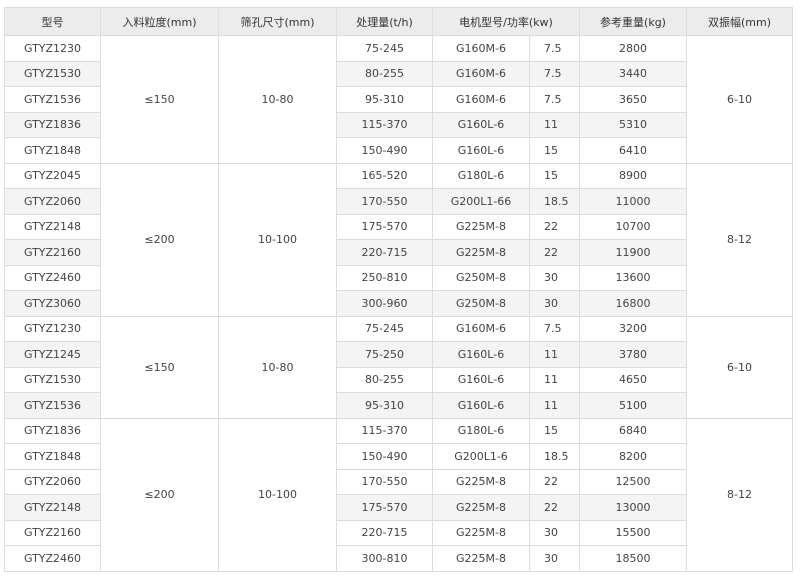 Image resolution: width=800 pixels, height=576 pixels. What do you see at coordinates (52, 21) in the screenshot?
I see `header-model: 型号` at bounding box center [52, 21].